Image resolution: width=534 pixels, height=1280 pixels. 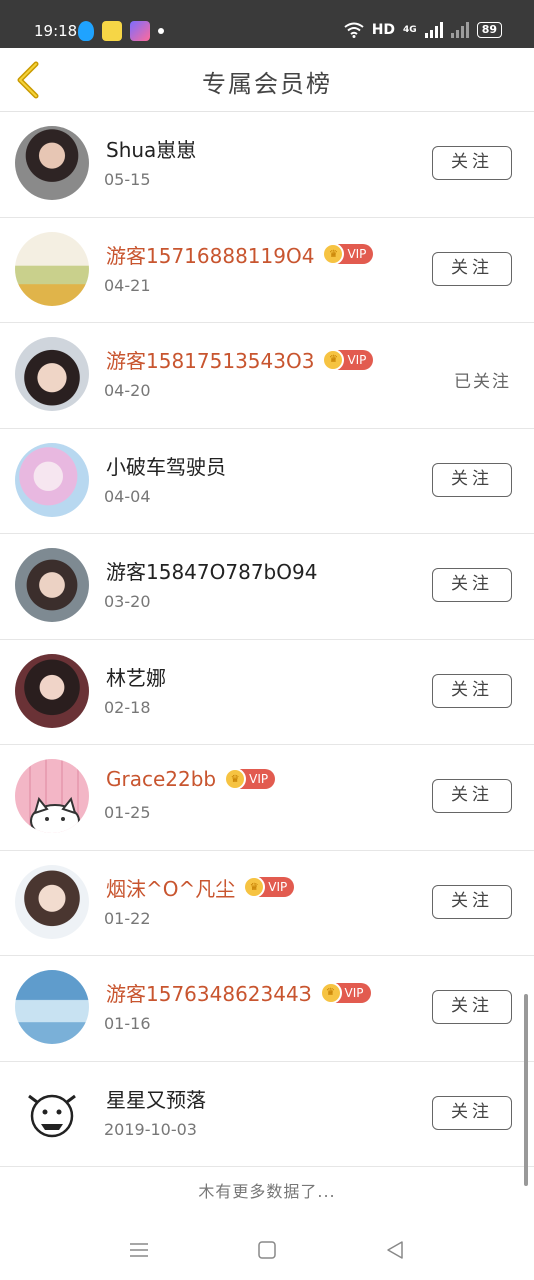 I want to click on member-name: 游客15716888119O4, so click(x=210, y=254).